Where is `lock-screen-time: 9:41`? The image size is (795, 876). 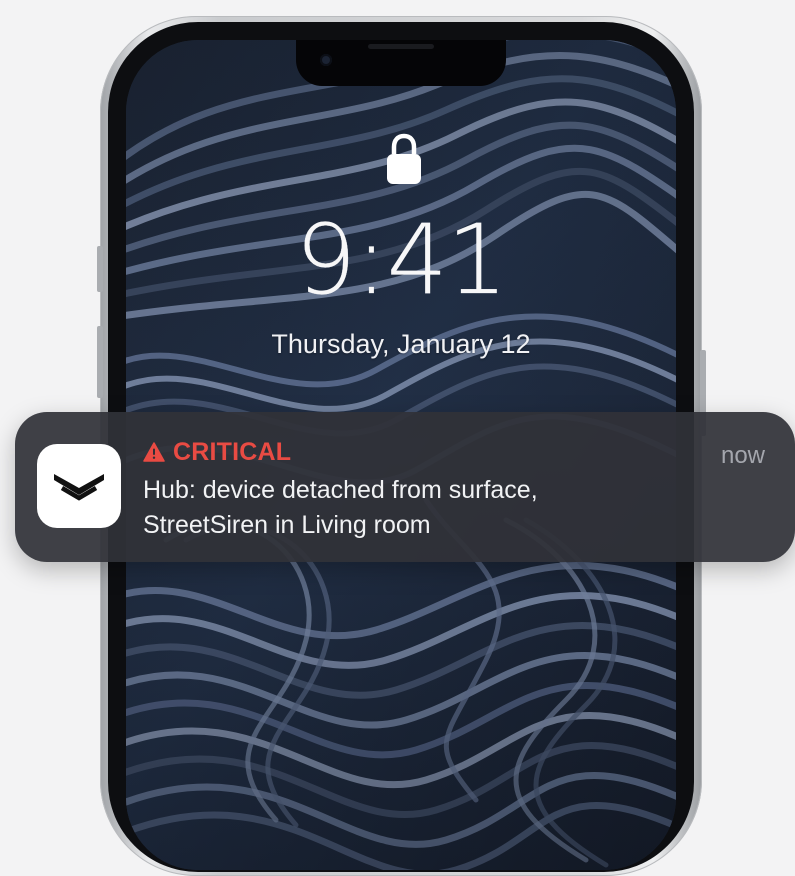 lock-screen-time: 9:41 is located at coordinates (401, 260).